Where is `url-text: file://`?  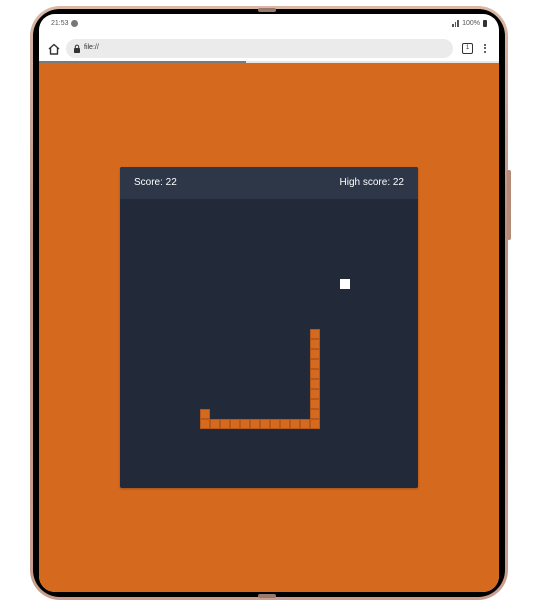
url-text: file:// is located at coordinates (91, 47).